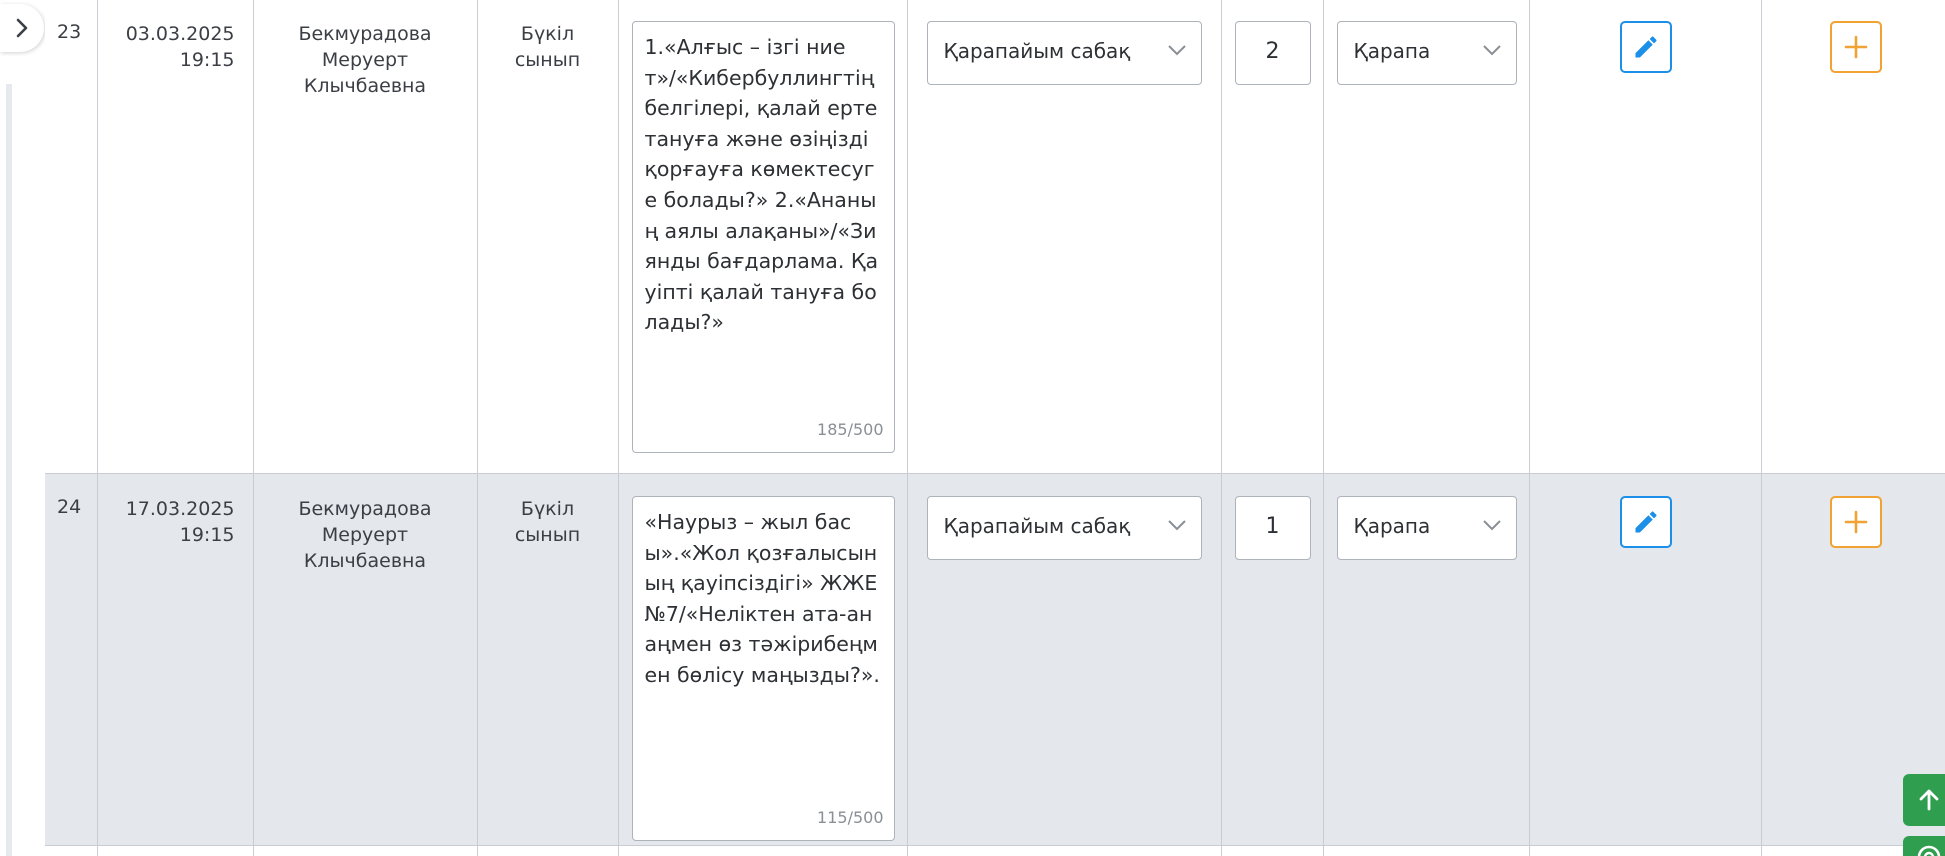  What do you see at coordinates (71, 850) in the screenshot?
I see `row-number` at bounding box center [71, 850].